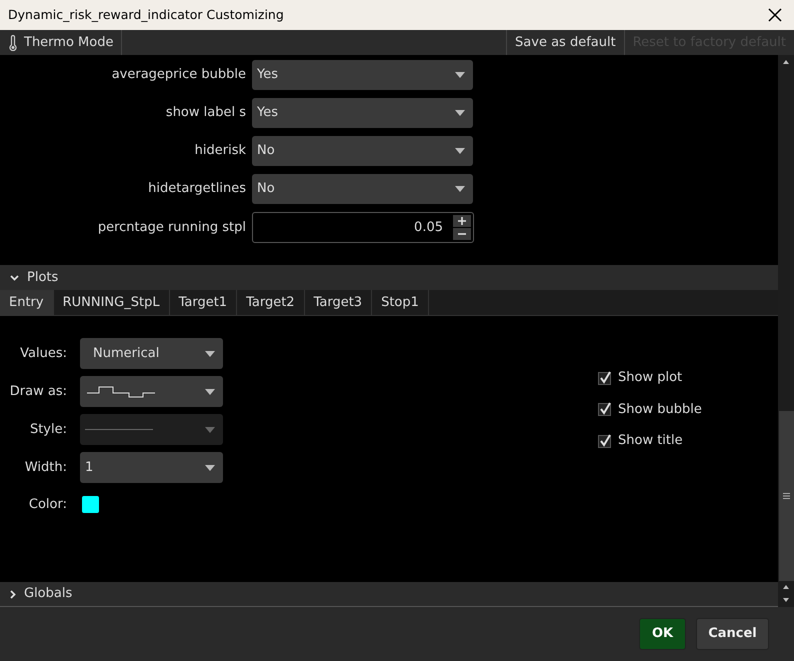  What do you see at coordinates (43, 353) in the screenshot?
I see `setting-label: Values:` at bounding box center [43, 353].